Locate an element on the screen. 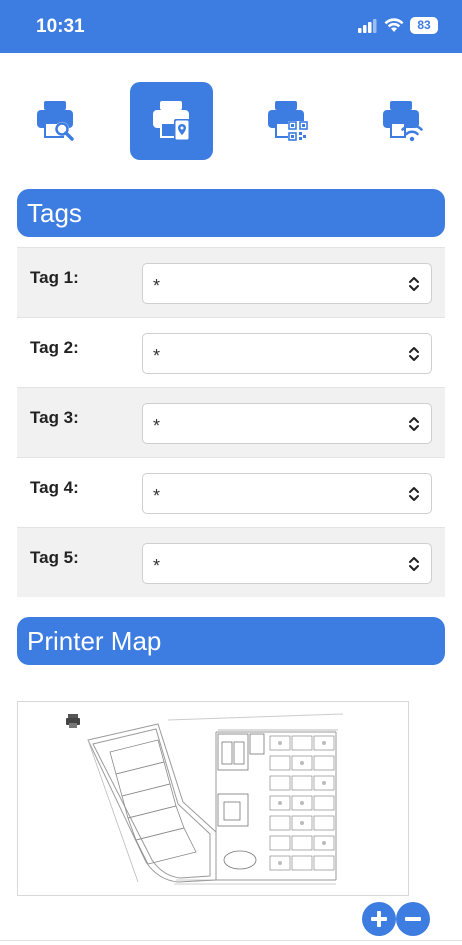  printer-wifi-icon is located at coordinates (402, 121).